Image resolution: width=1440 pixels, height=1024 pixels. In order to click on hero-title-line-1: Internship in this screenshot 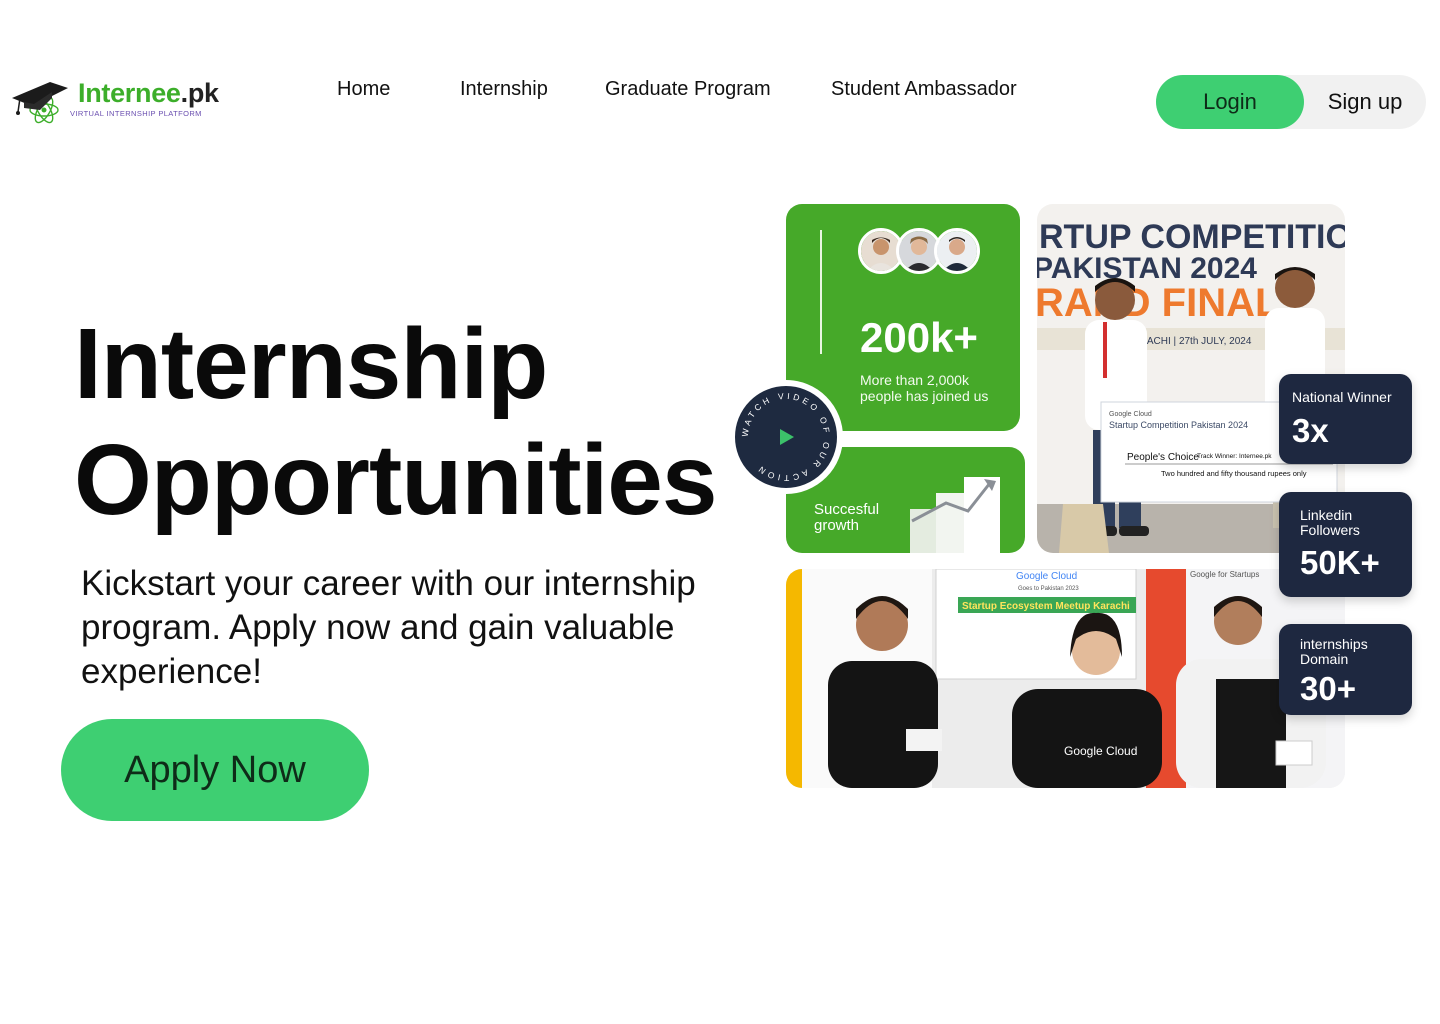, I will do `click(311, 364)`.